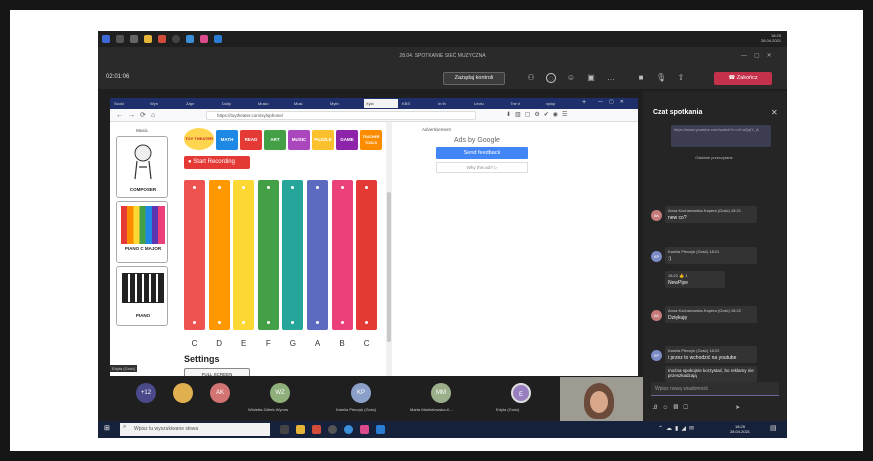 The height and width of the screenshot is (461, 873). What do you see at coordinates (361, 393) in the screenshot?
I see `participant-avatar: KP` at bounding box center [361, 393].